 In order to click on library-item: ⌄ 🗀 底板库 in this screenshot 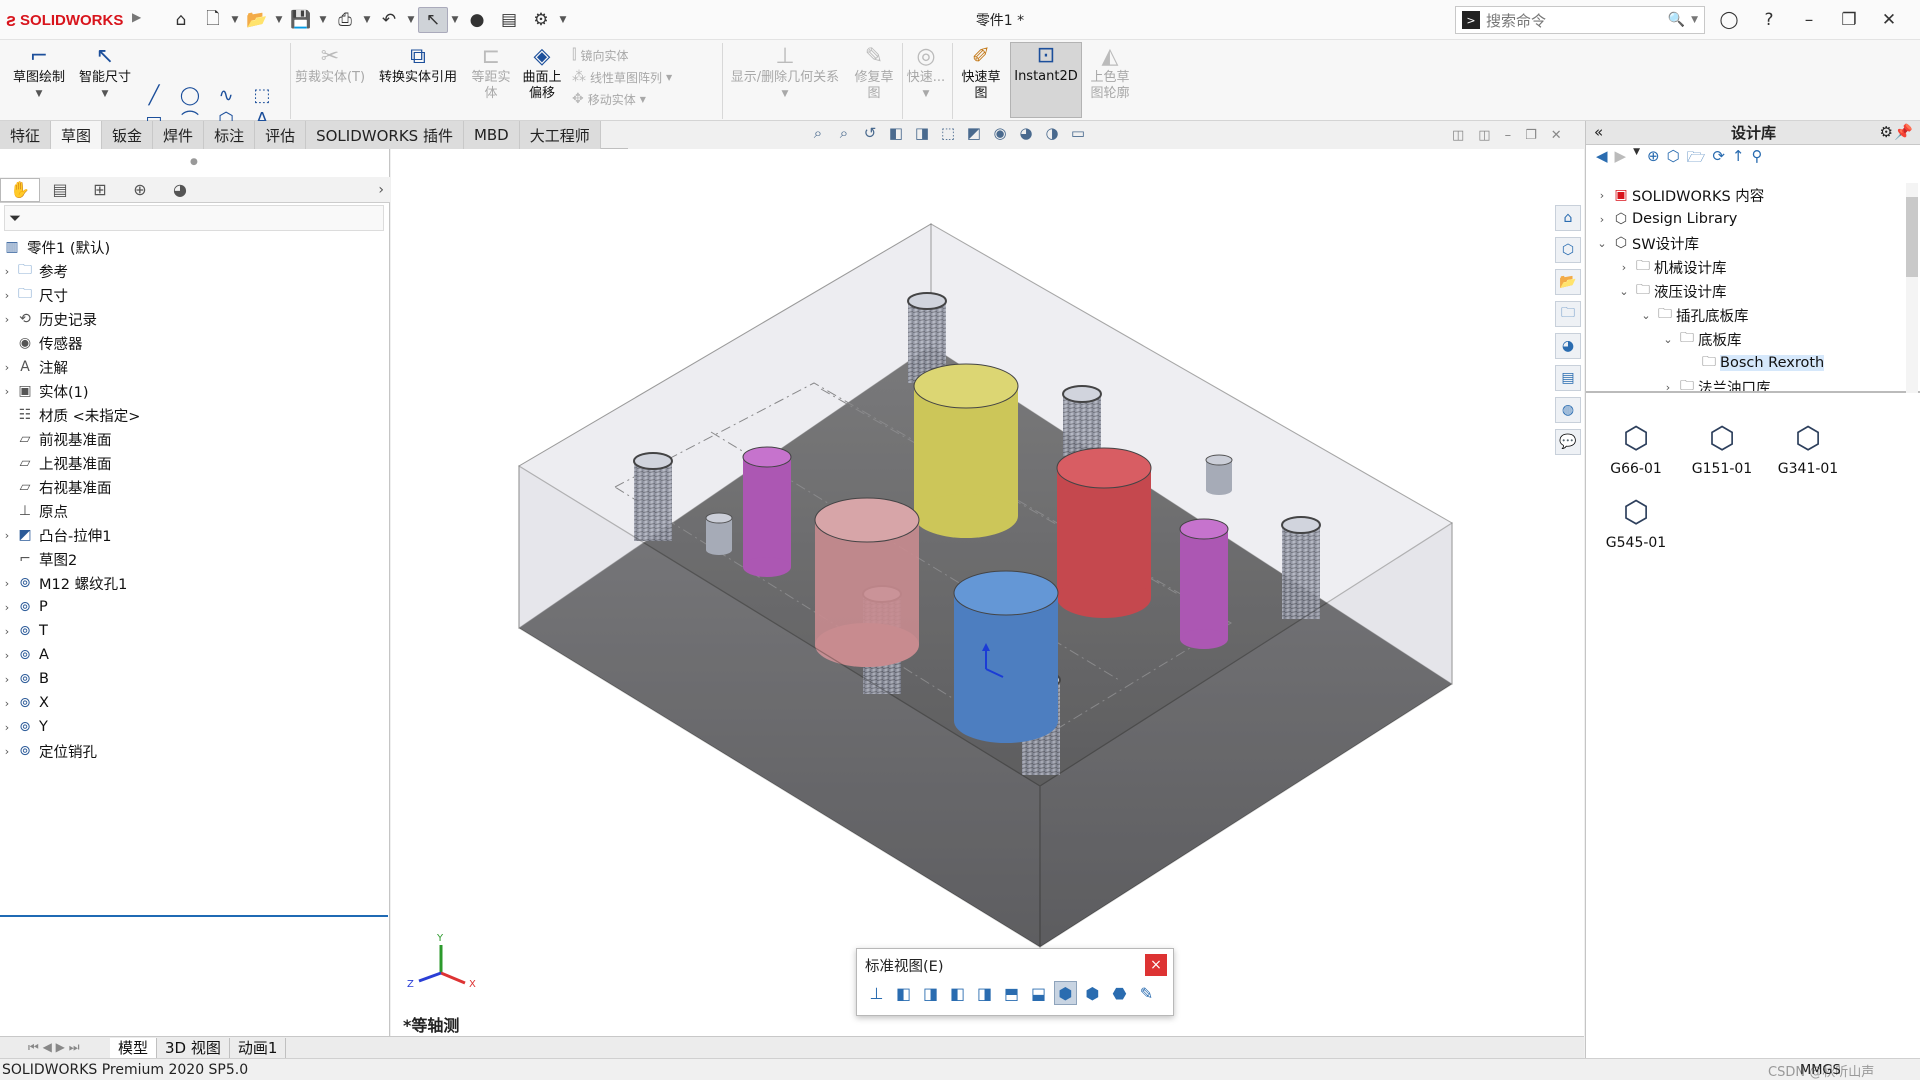, I will do `click(1753, 339)`.